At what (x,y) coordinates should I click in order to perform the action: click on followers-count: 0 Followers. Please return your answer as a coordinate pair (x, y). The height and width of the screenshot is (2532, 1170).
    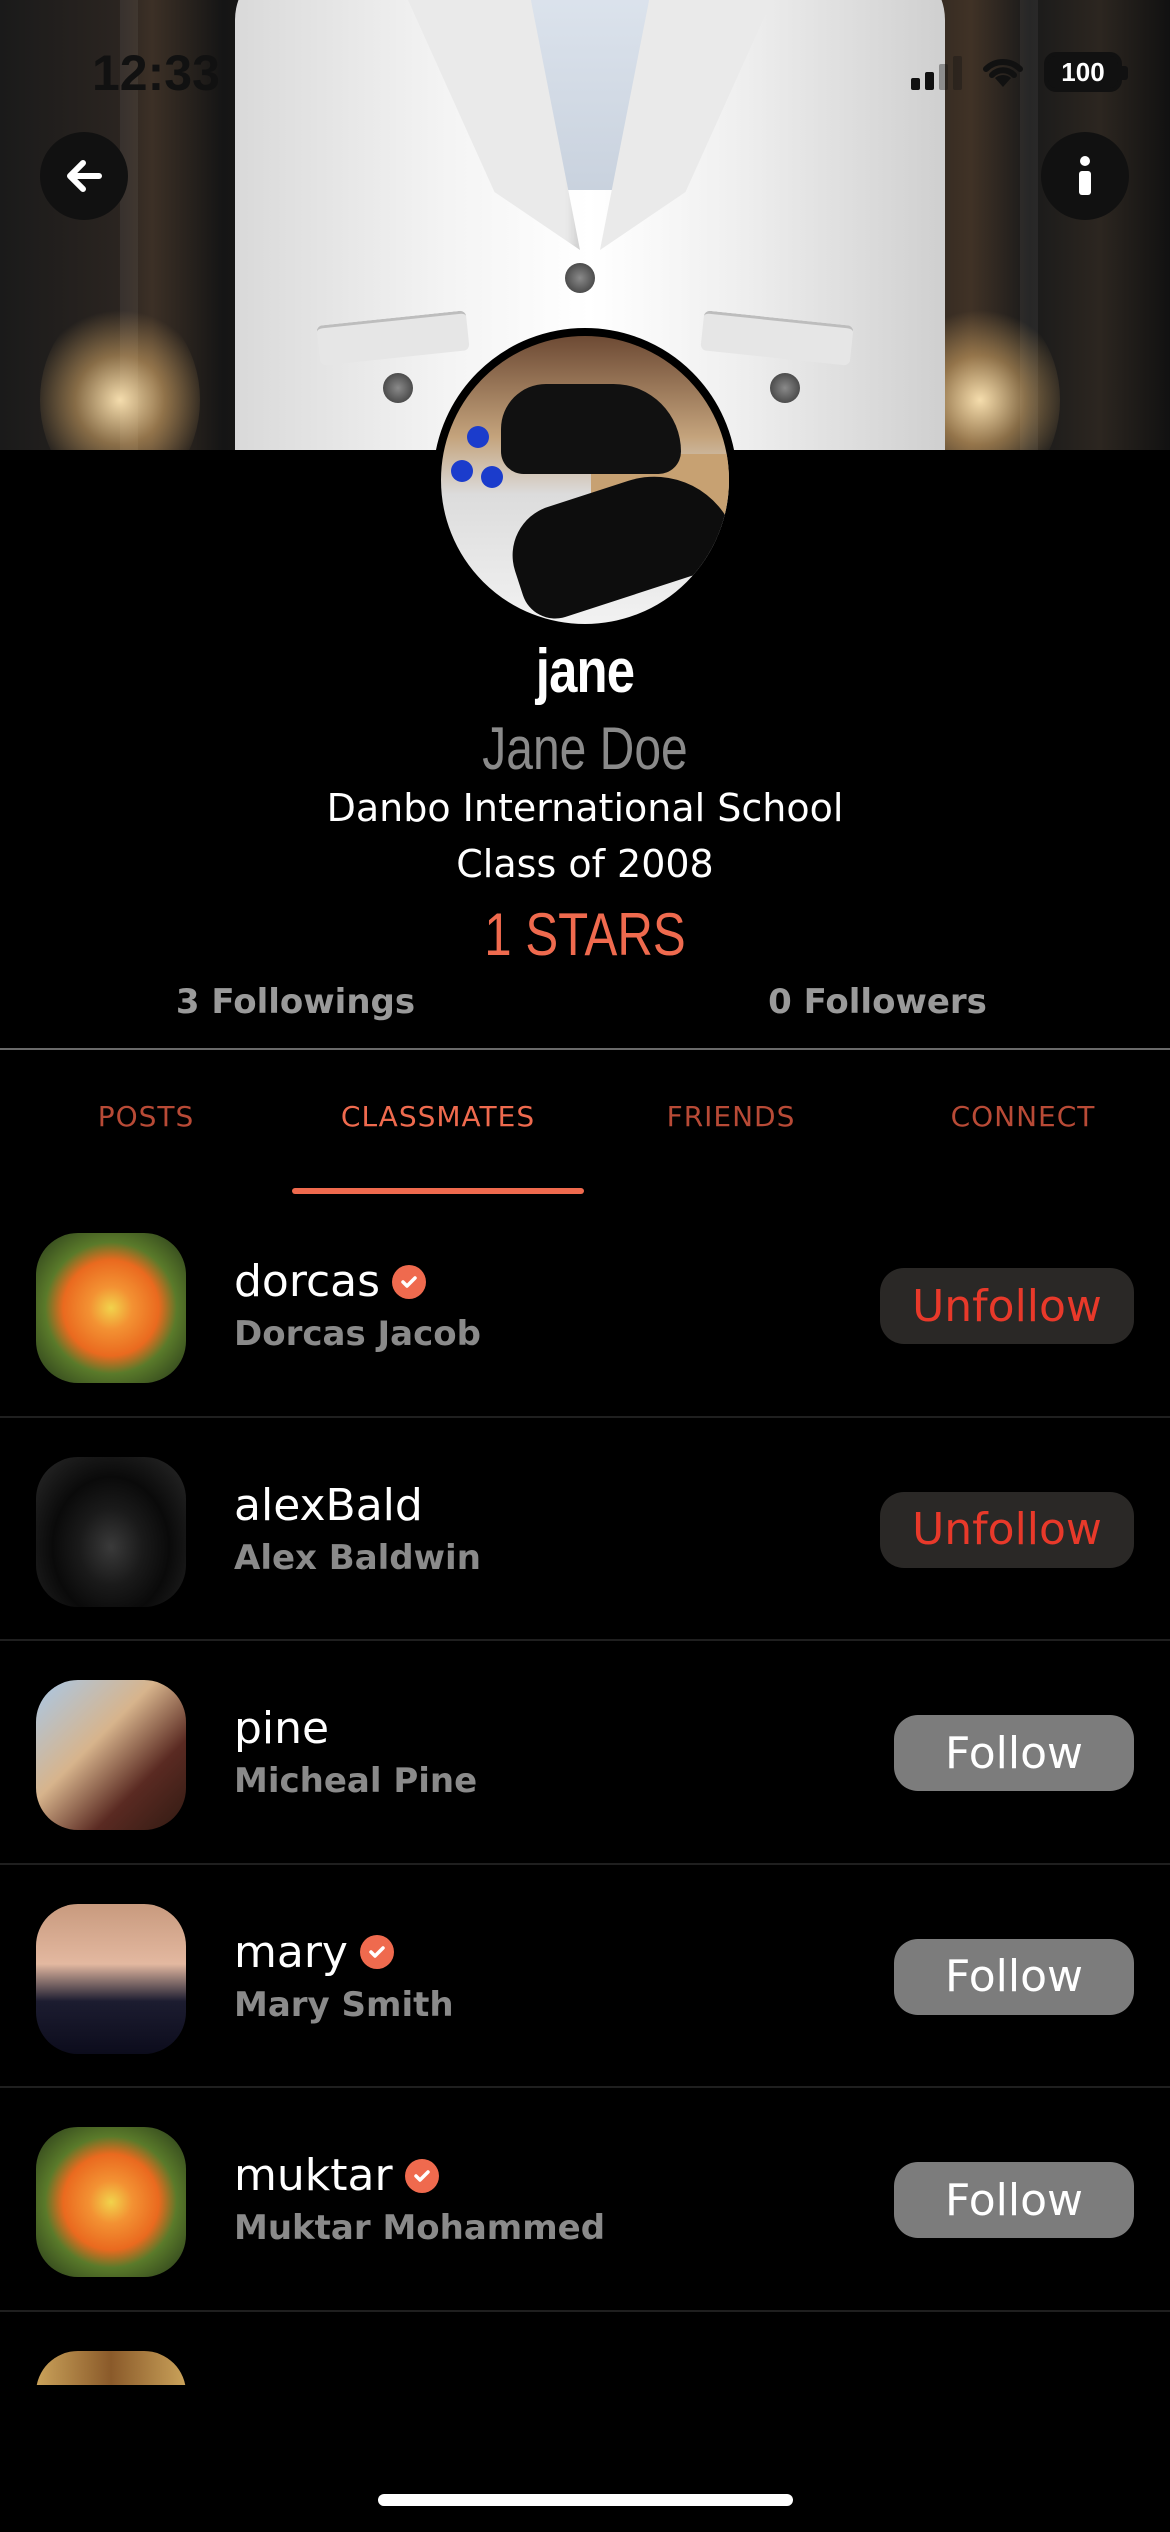
    Looking at the image, I should click on (877, 1002).